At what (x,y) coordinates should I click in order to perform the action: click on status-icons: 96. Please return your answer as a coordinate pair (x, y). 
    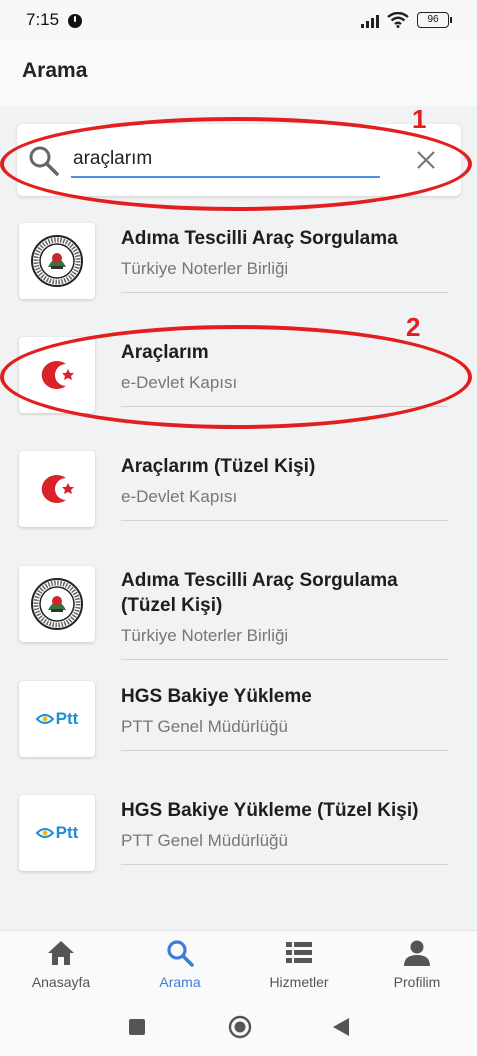
    Looking at the image, I should click on (406, 20).